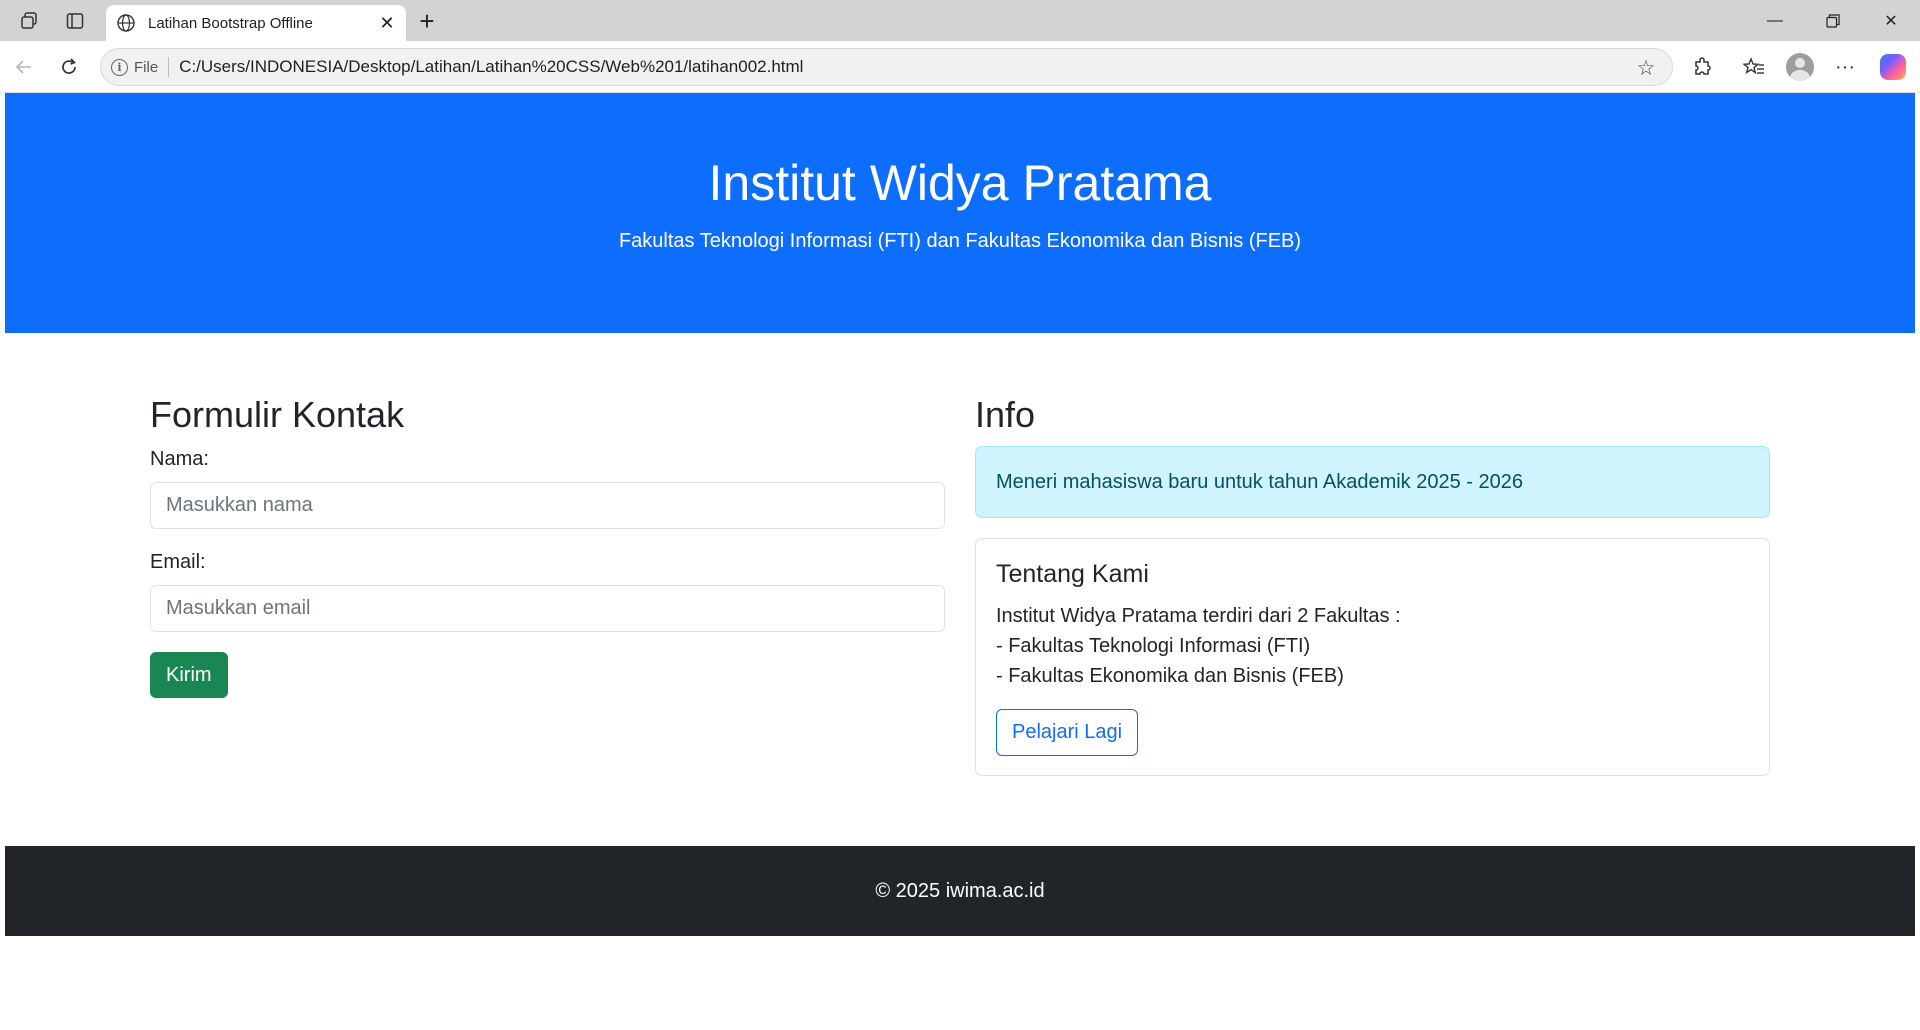 This screenshot has height=1030, width=1920. What do you see at coordinates (146, 67) in the screenshot?
I see `site-info-label: File` at bounding box center [146, 67].